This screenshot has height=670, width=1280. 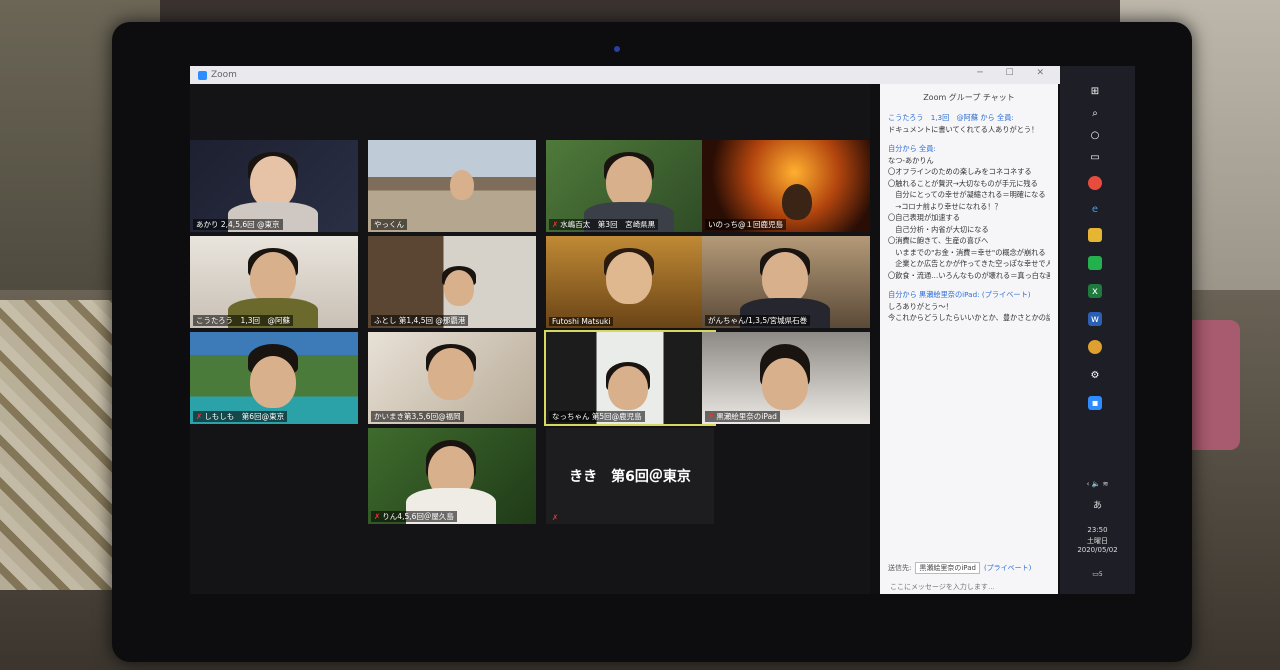 What do you see at coordinates (1095, 375) in the screenshot?
I see `settings-gear-icon: ⚙` at bounding box center [1095, 375].